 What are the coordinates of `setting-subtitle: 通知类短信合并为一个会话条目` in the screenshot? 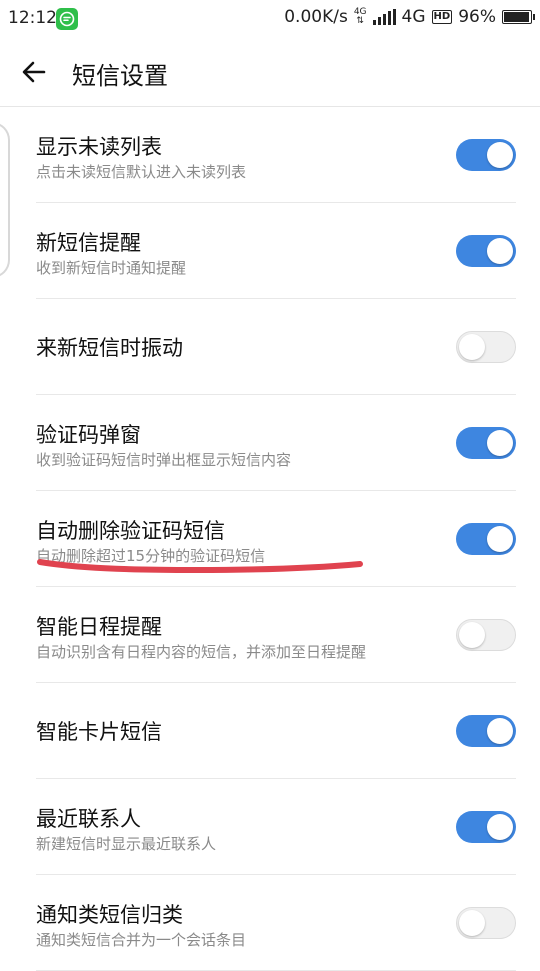 It's located at (141, 940).